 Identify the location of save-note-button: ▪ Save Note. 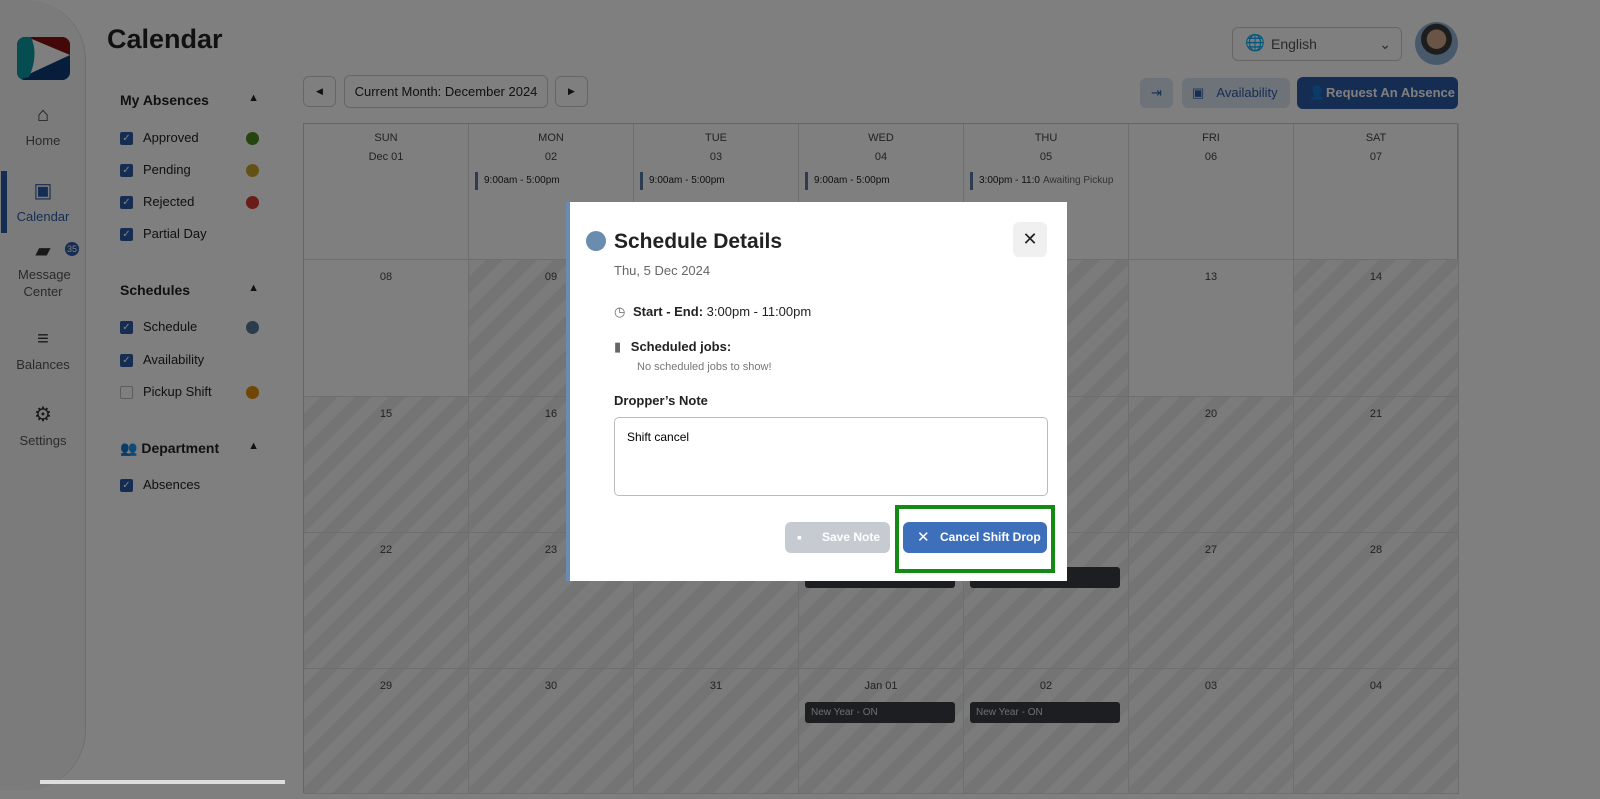
(837, 537).